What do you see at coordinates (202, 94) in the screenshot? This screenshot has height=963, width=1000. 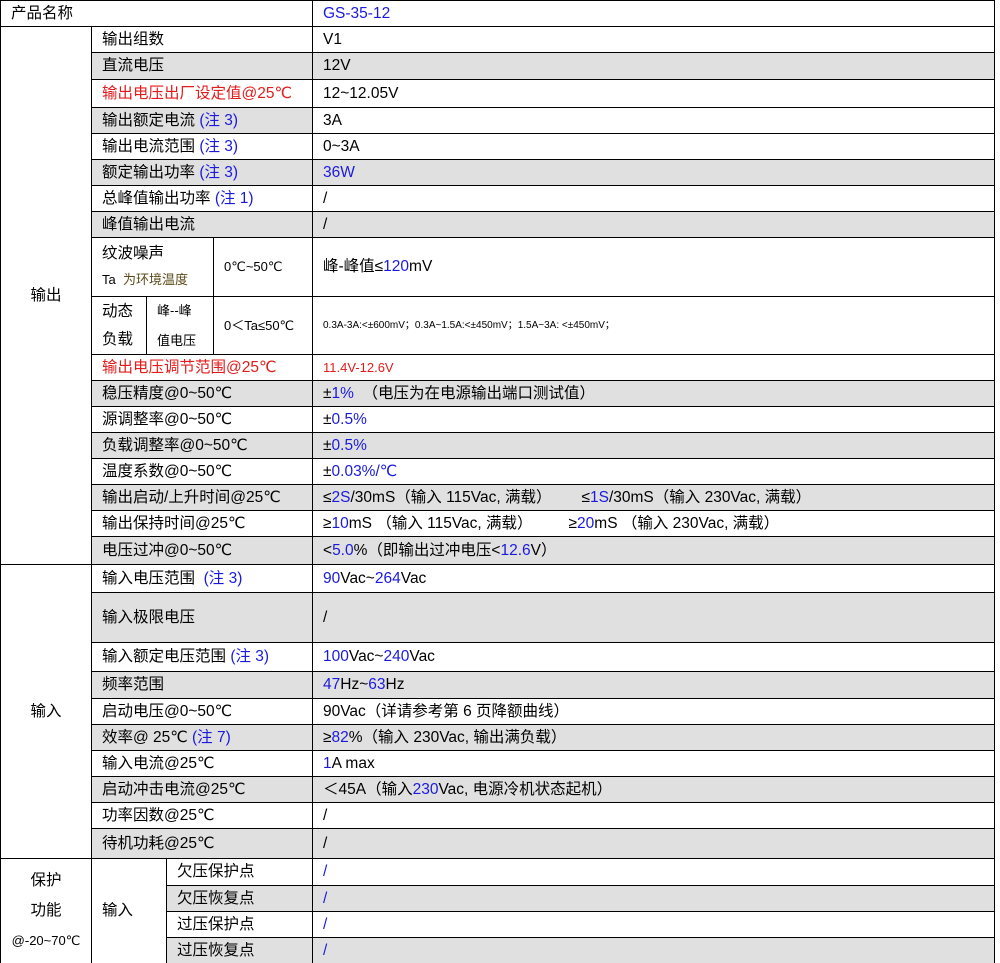 I see `factory-voltage-label: 输出电压出厂设定值@25℃` at bounding box center [202, 94].